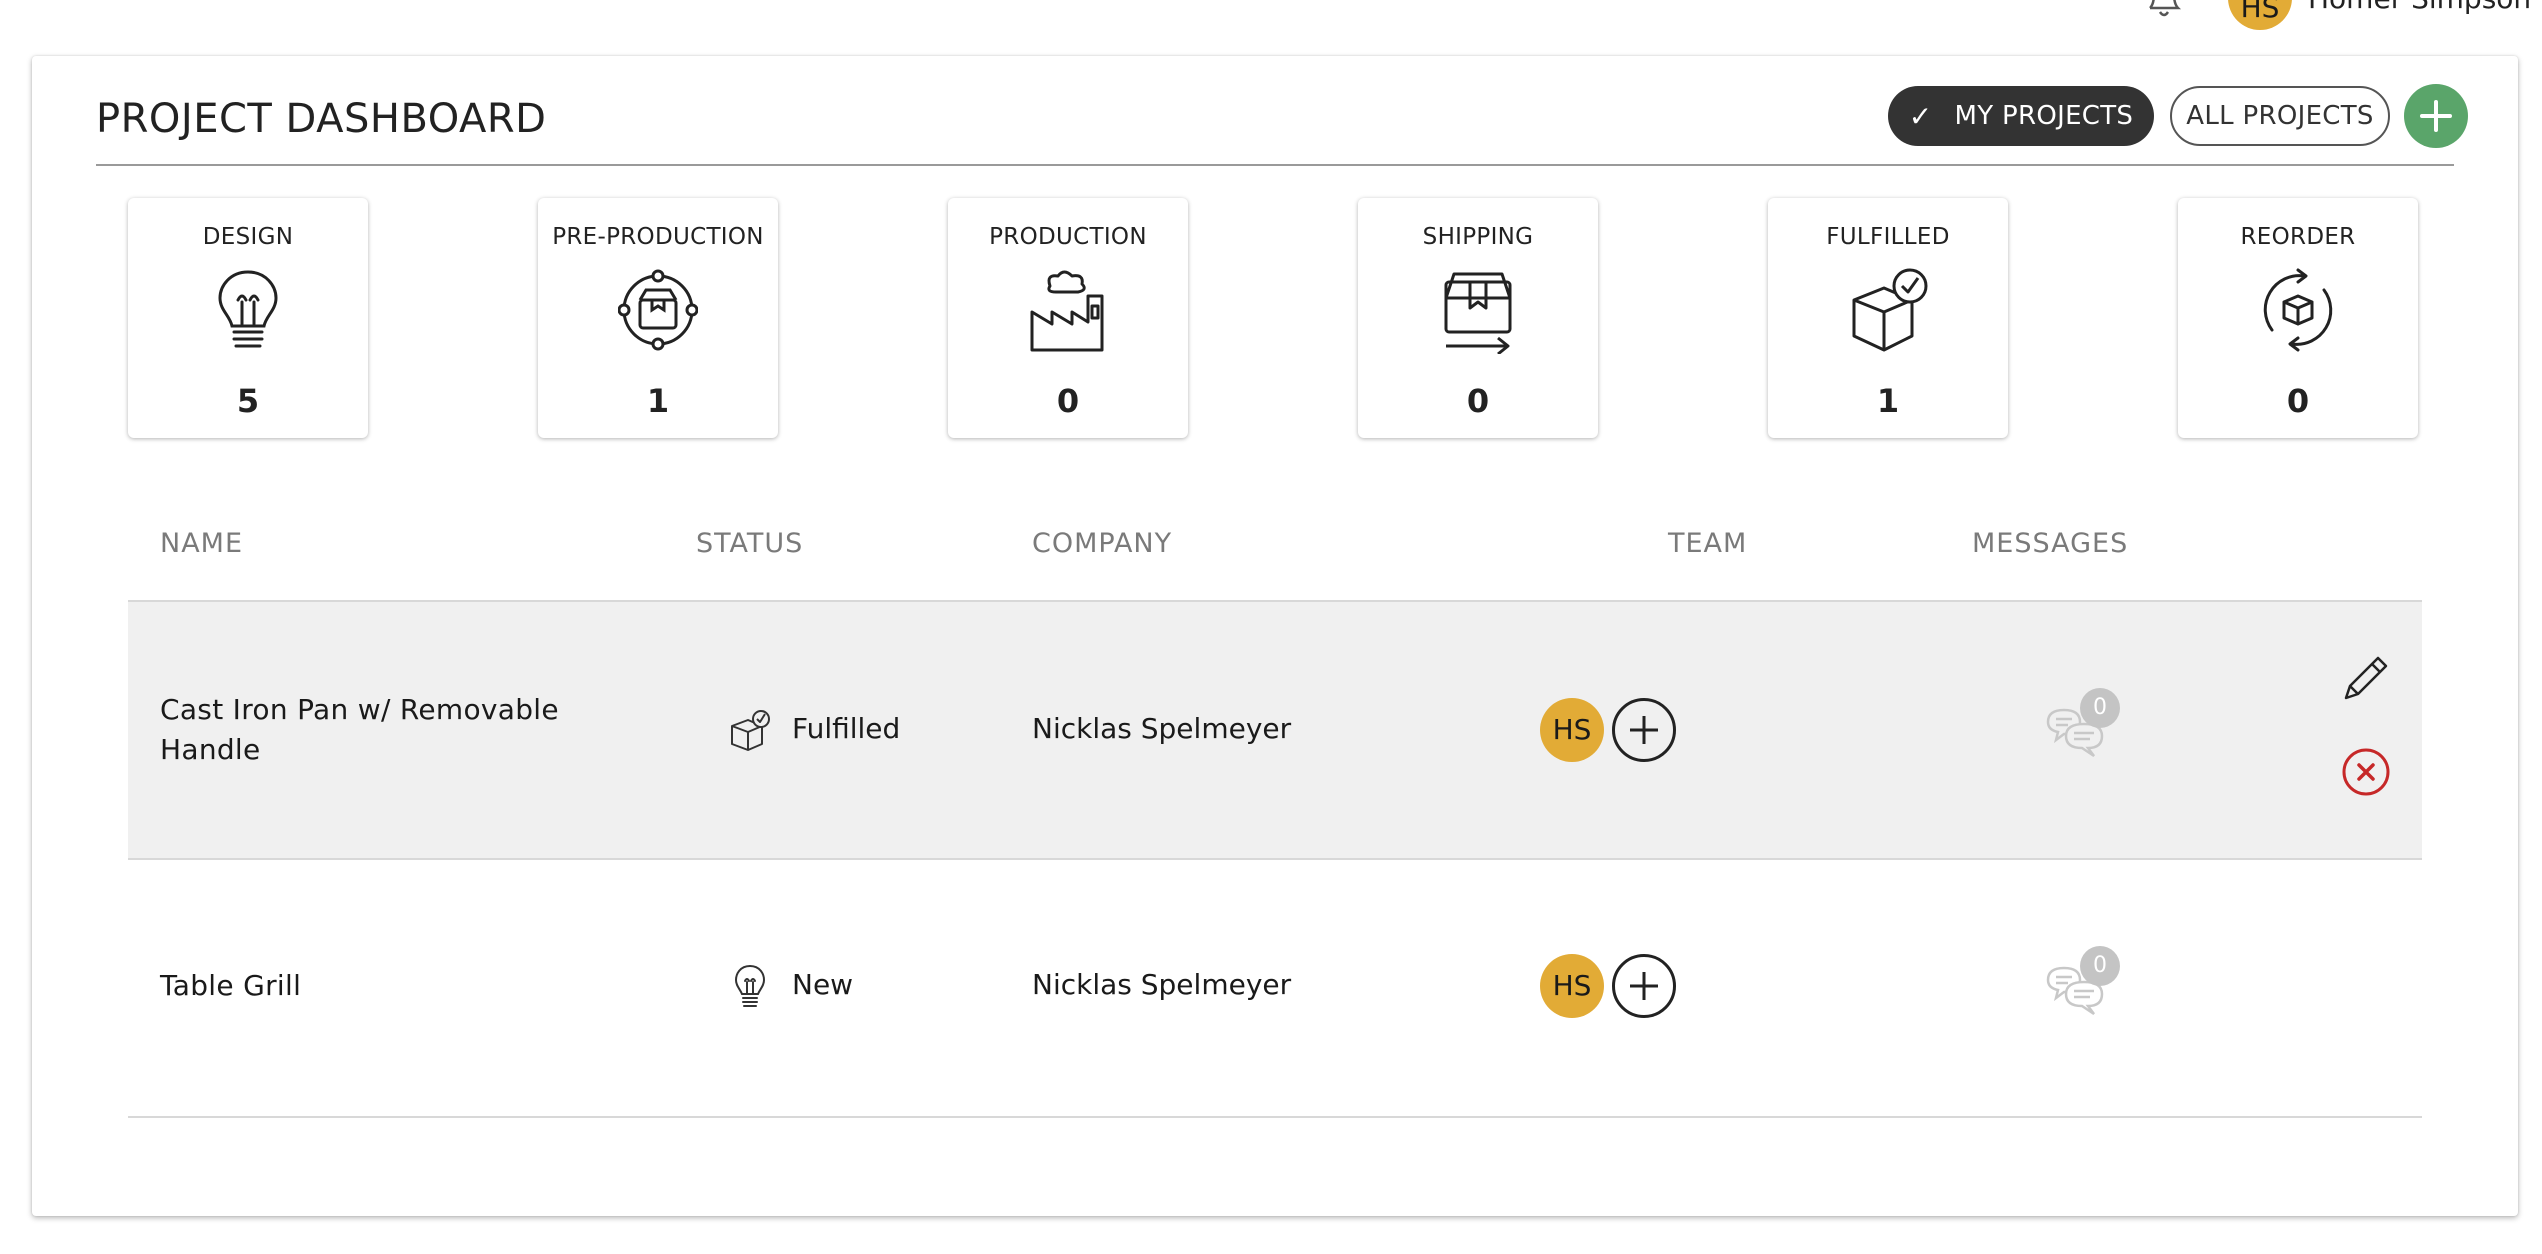 This screenshot has height=1254, width=2542. I want to click on pencil-icon, so click(2366, 678).